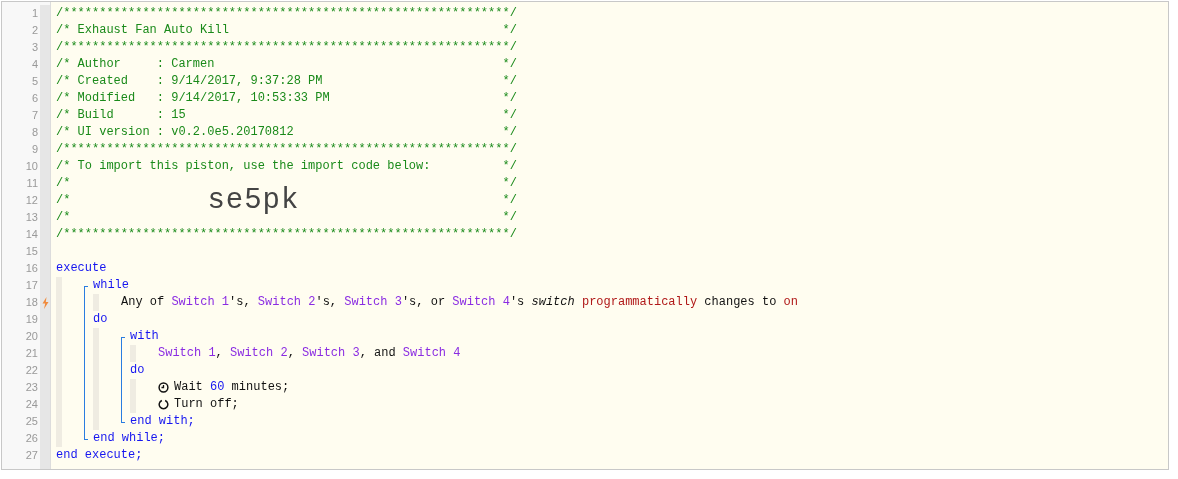  What do you see at coordinates (99, 455) in the screenshot?
I see `code-line: end execute;` at bounding box center [99, 455].